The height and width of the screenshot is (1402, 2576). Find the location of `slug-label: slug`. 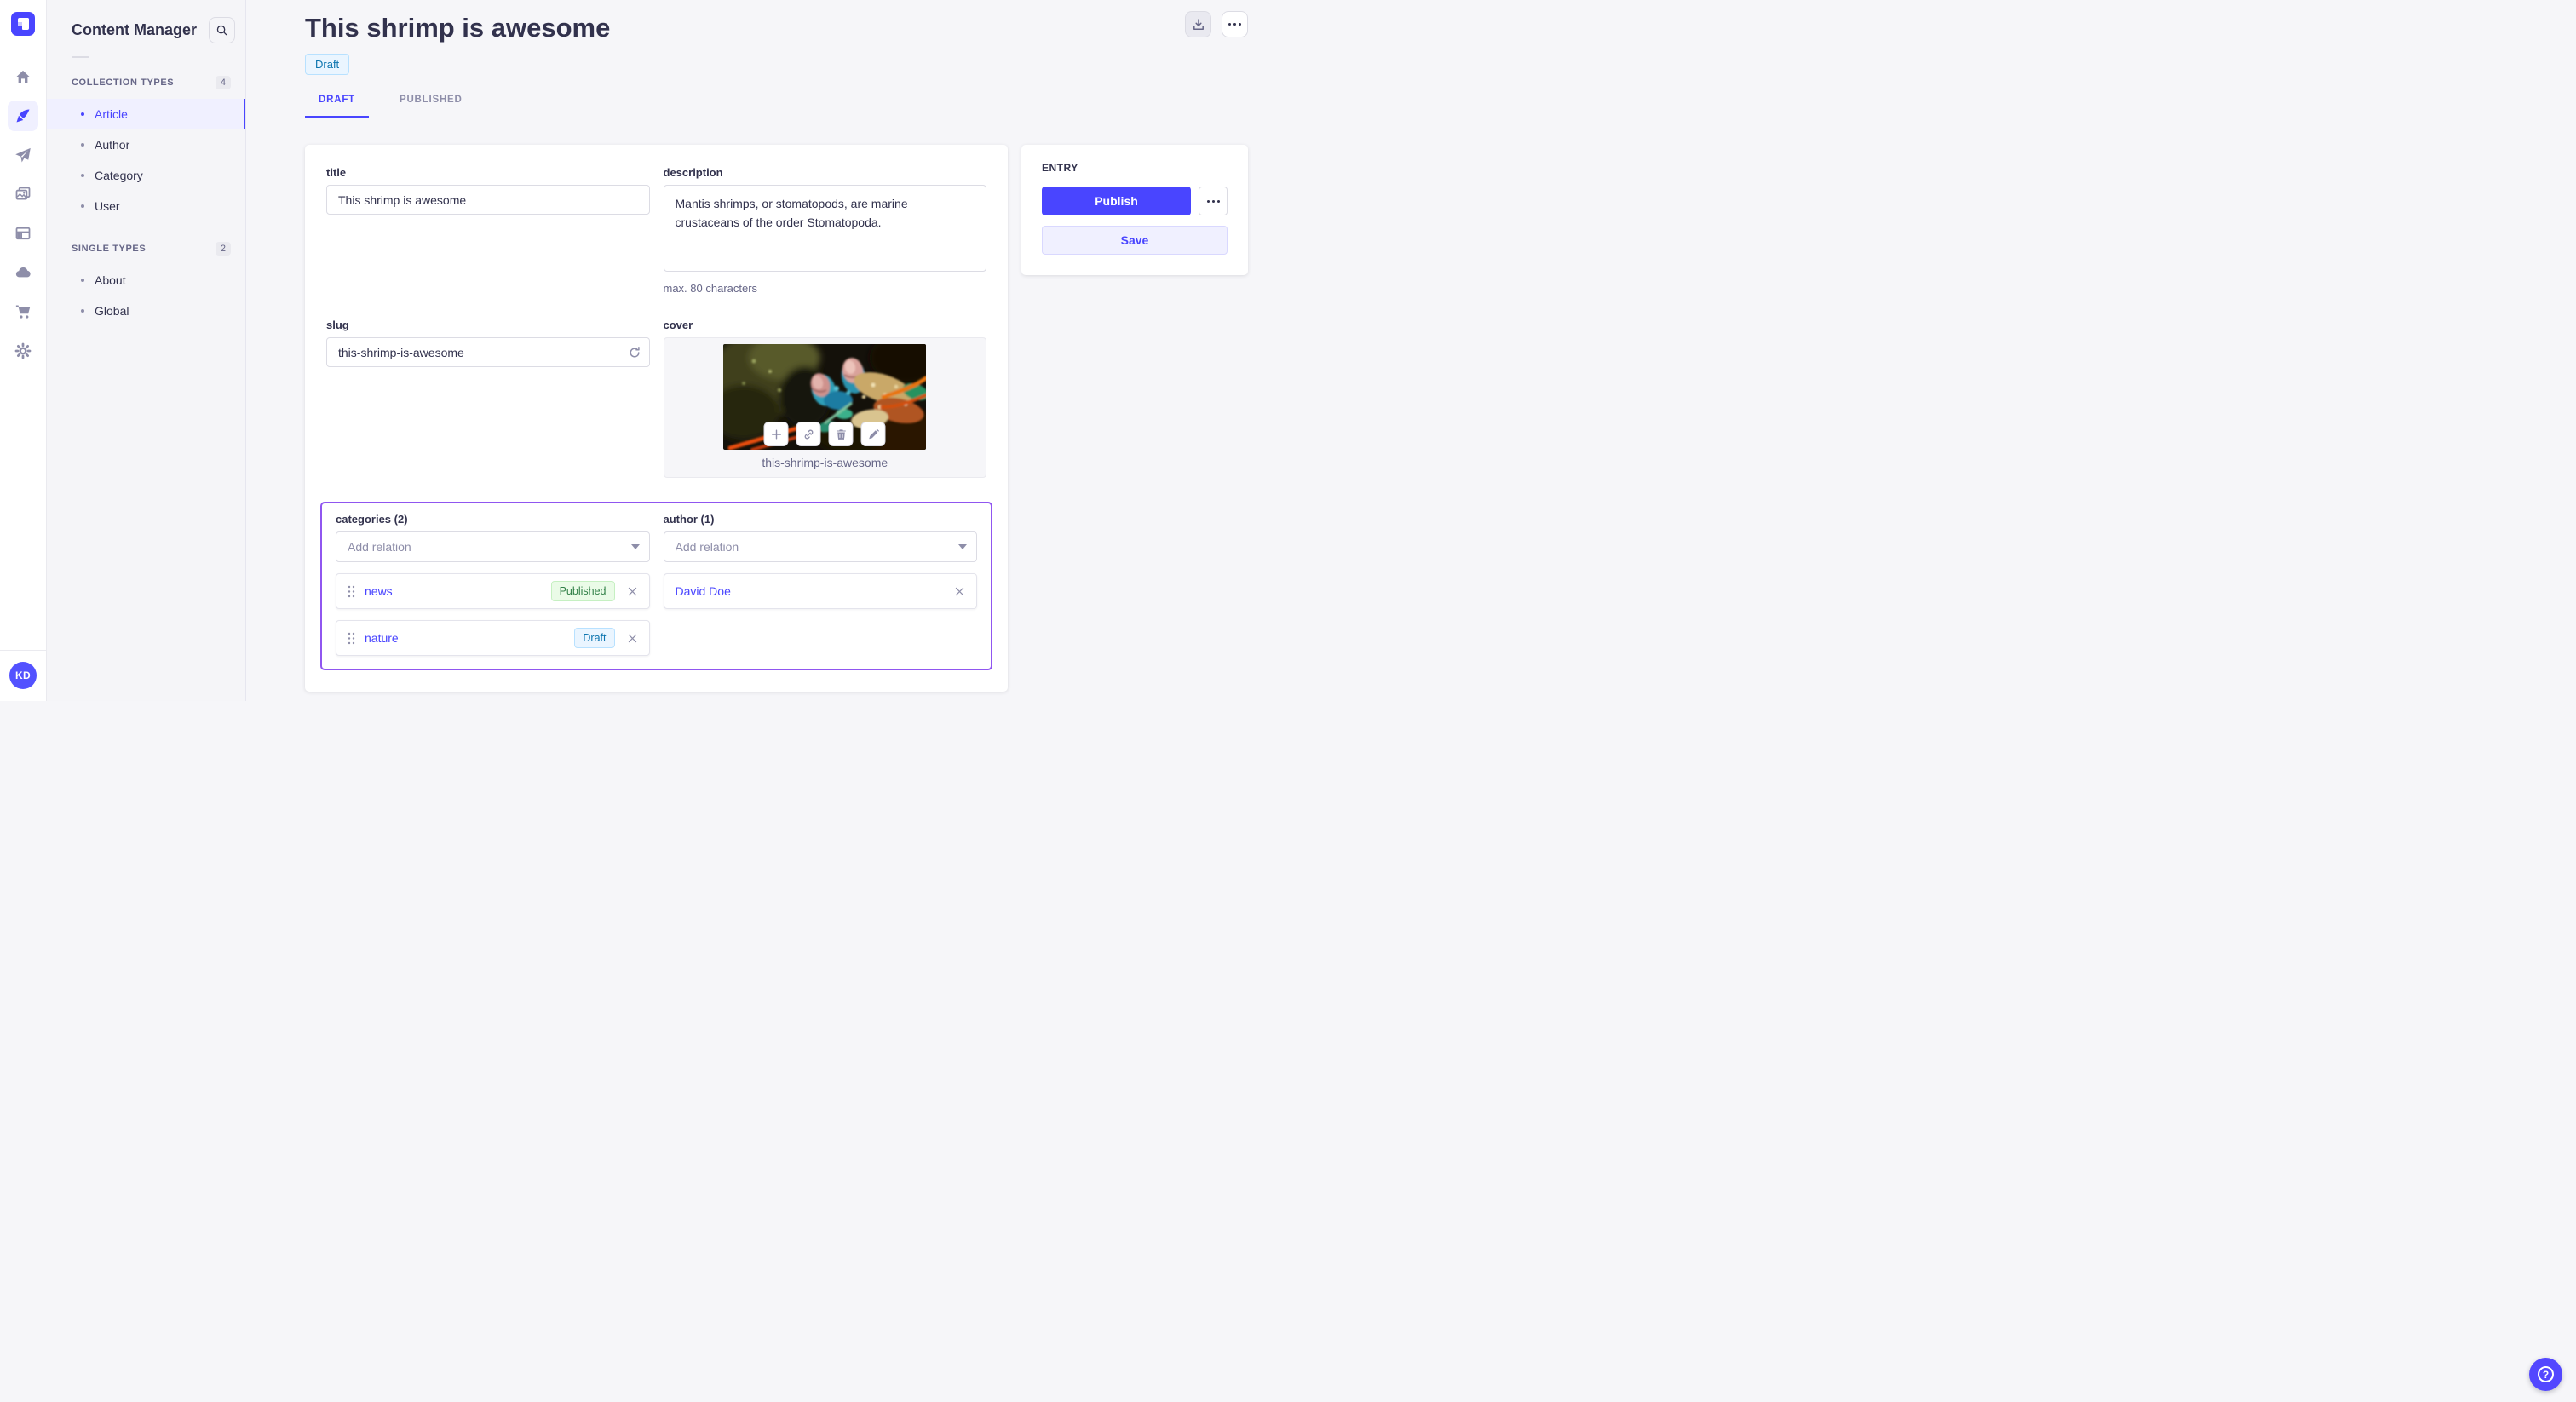

slug-label: slug is located at coordinates (337, 325).